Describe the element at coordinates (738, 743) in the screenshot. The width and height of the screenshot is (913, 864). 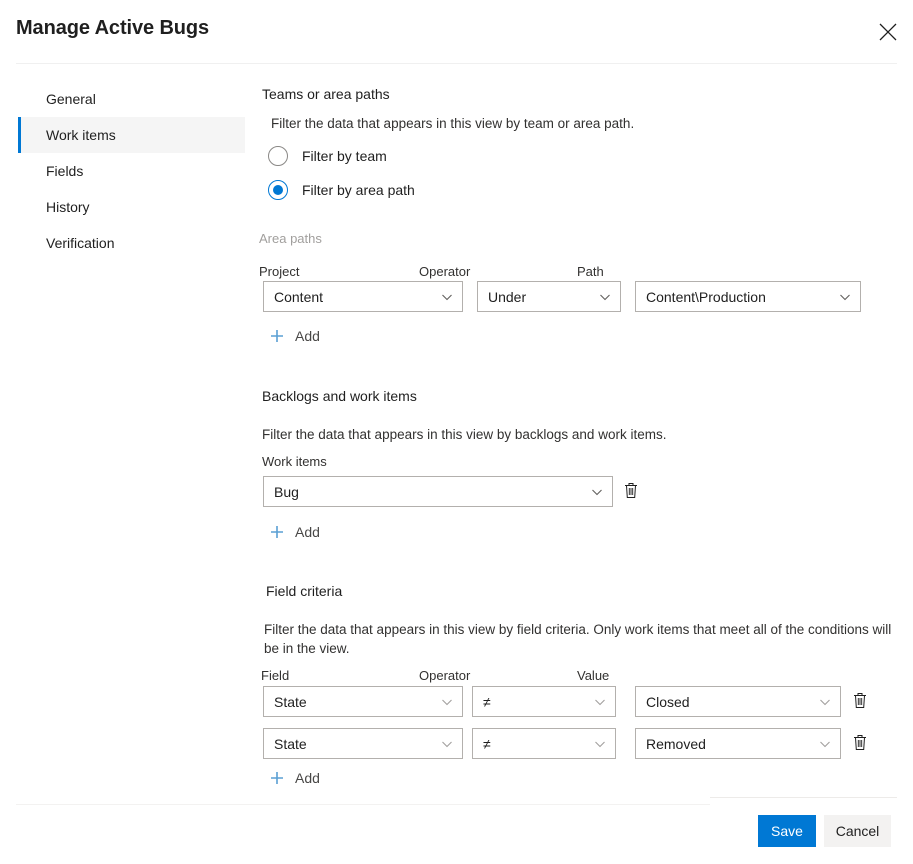
I see `field-criteria-value-dropdown: Removed` at that location.